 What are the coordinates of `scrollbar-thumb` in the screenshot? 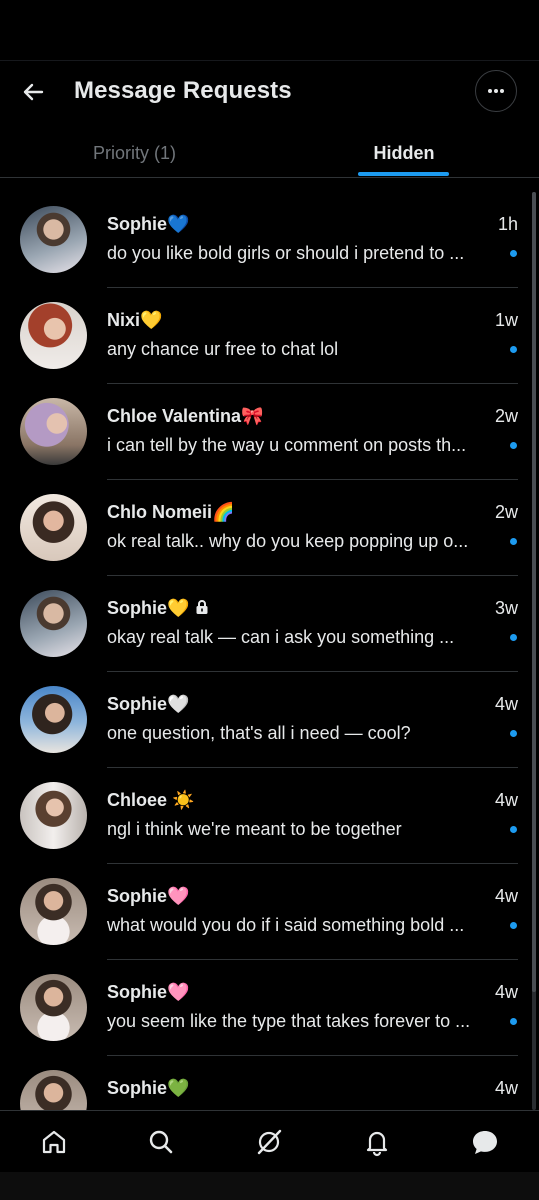 It's located at (534, 592).